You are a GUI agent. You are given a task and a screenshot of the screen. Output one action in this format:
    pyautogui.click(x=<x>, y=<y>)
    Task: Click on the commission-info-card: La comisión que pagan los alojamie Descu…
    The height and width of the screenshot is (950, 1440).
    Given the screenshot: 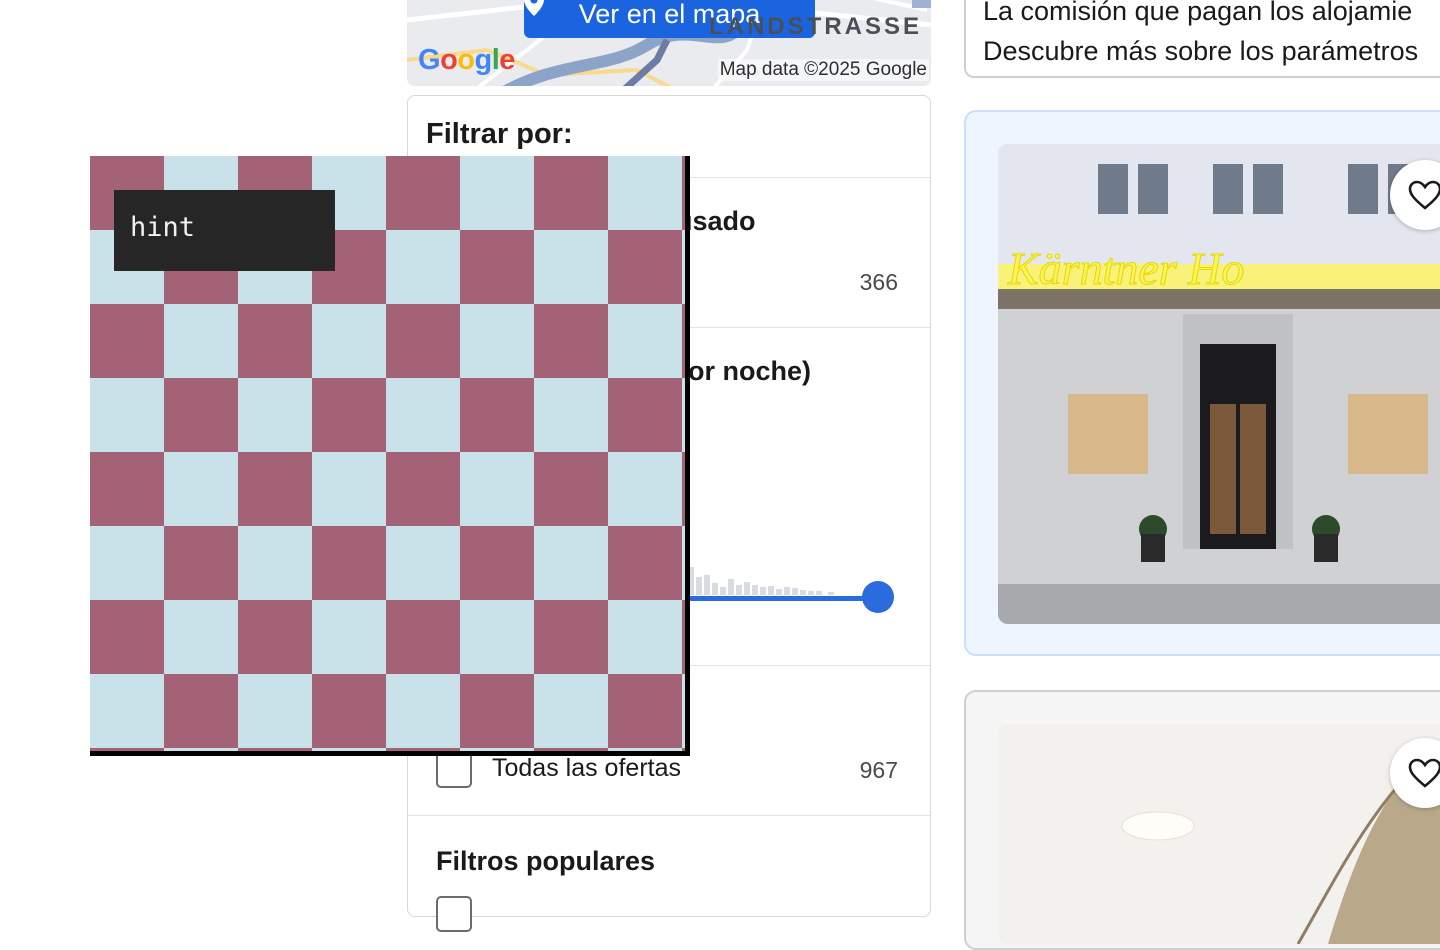 What is the action you would take?
    pyautogui.click(x=1202, y=39)
    